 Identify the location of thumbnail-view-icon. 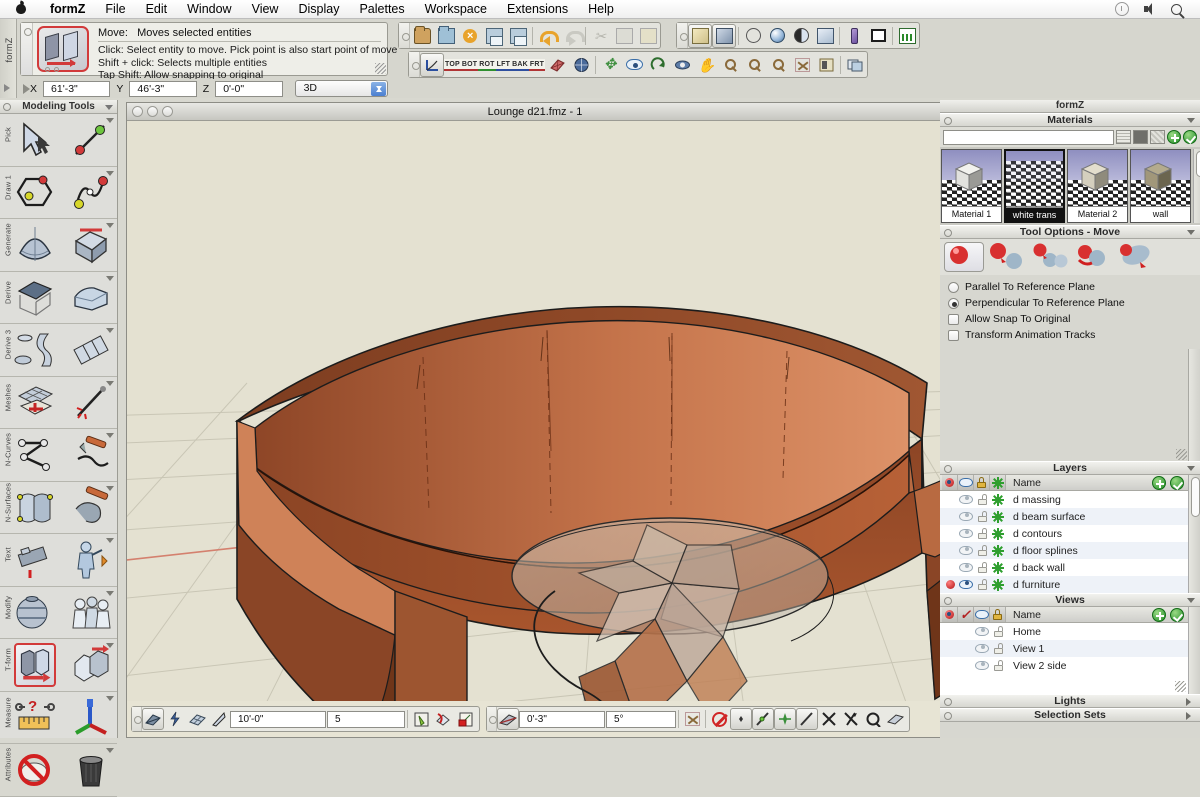
(1140, 137).